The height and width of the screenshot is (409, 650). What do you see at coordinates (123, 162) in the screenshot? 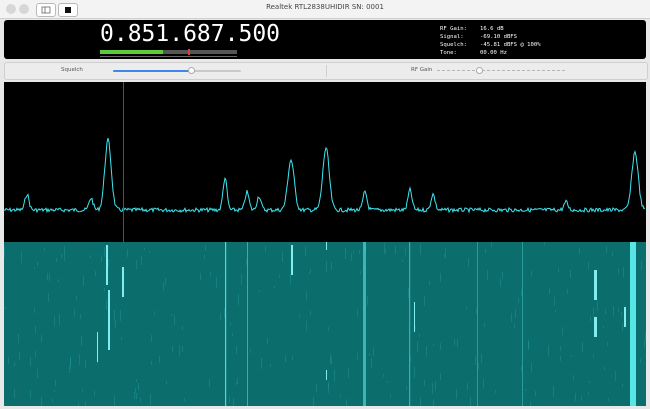
I see `tuning-cursor` at bounding box center [123, 162].